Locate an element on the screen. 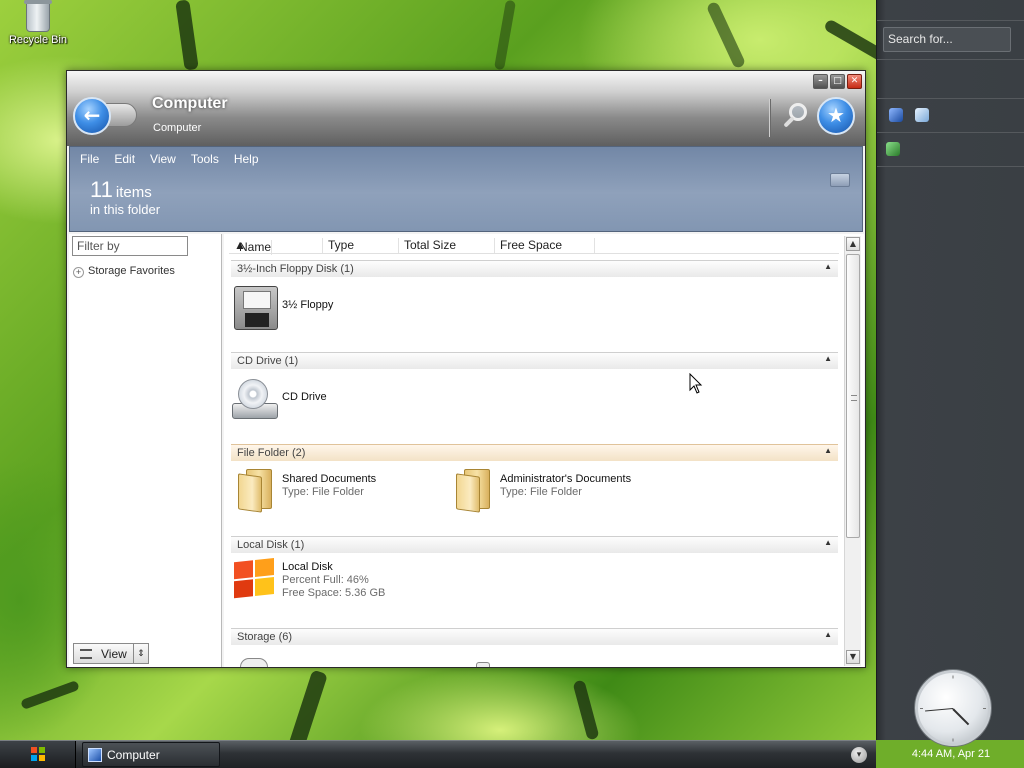 This screenshot has width=1024, height=768. items-count-word: items is located at coordinates (133, 192).